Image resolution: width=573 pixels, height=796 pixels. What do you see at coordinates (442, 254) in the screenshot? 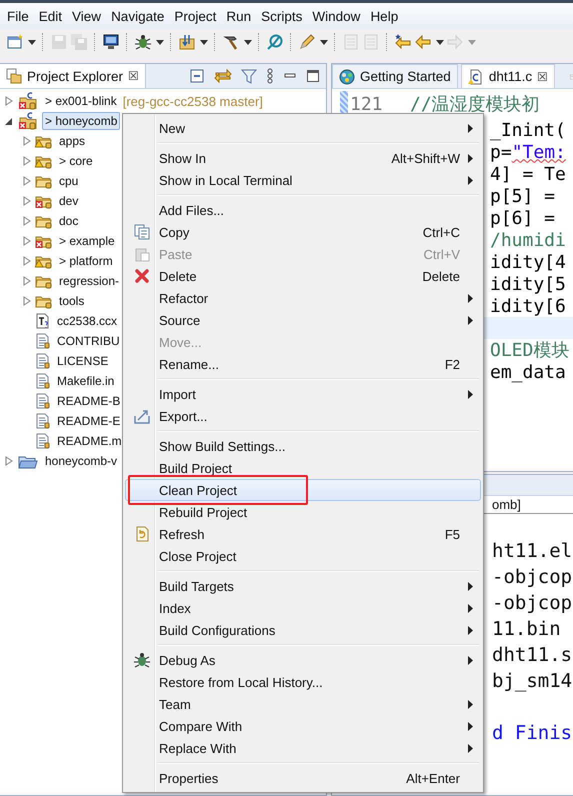
I see `shortcut-label: Ctrl+V` at bounding box center [442, 254].